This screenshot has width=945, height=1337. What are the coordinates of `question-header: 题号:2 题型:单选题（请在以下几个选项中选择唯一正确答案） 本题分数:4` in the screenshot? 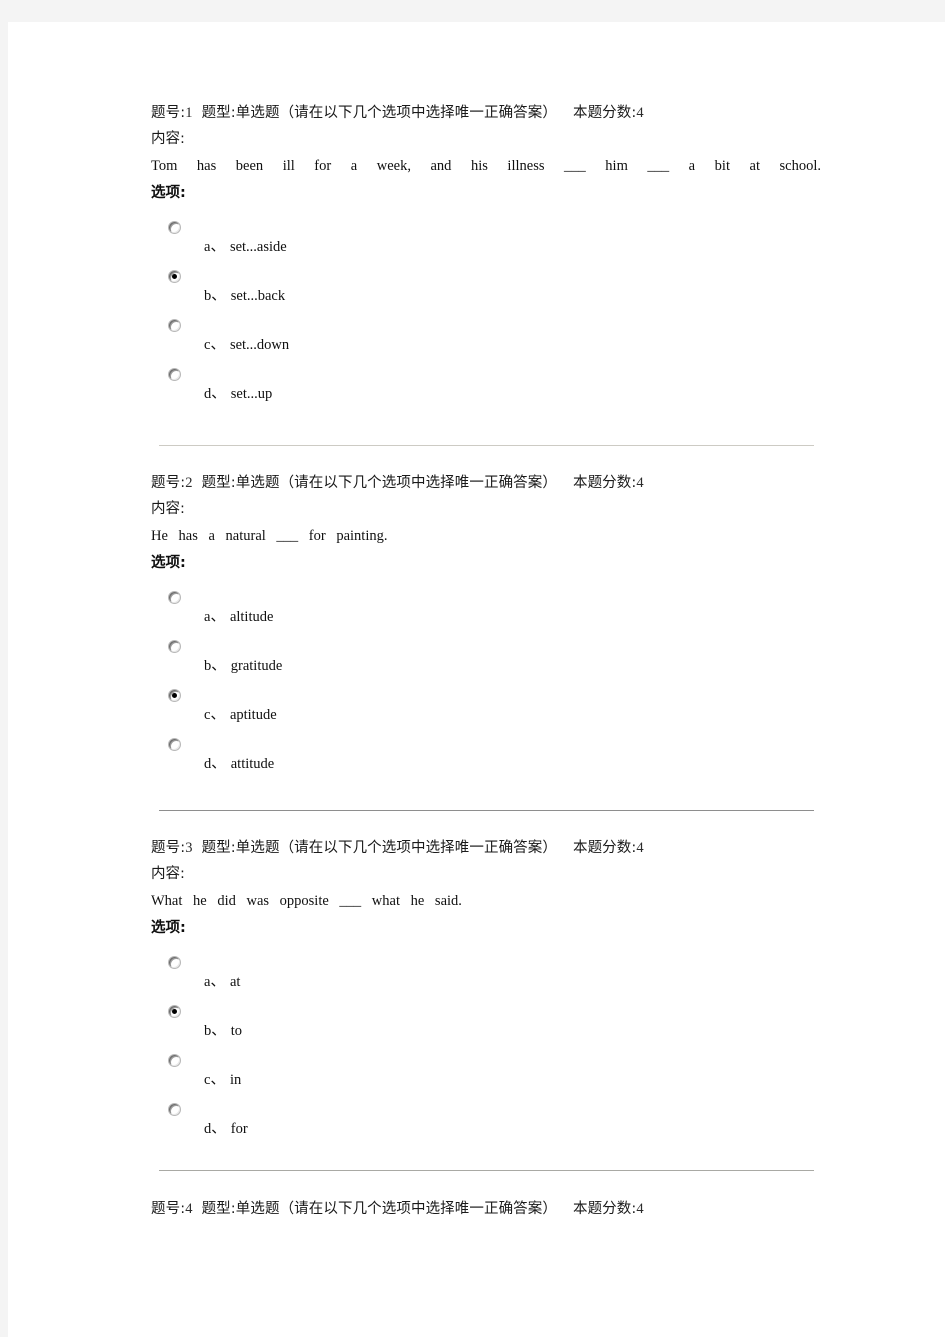 It's located at (486, 483).